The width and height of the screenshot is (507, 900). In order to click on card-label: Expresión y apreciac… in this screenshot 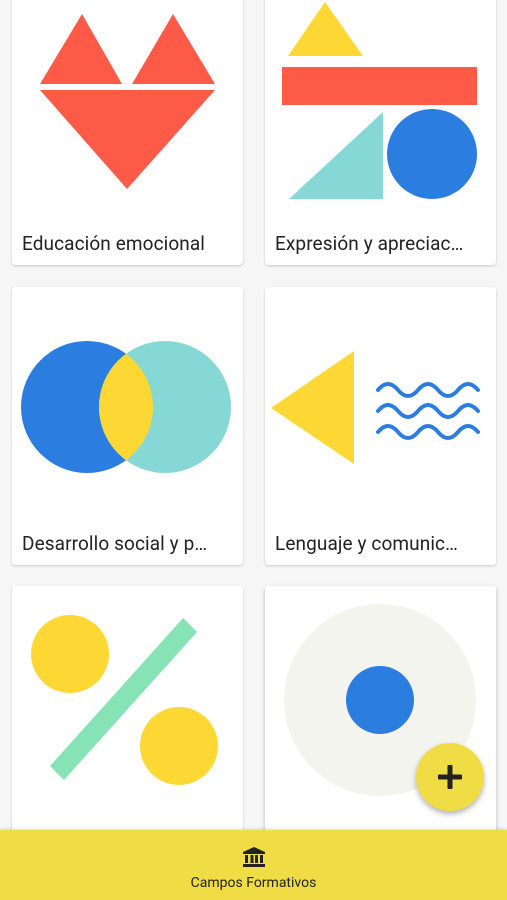, I will do `click(369, 243)`.